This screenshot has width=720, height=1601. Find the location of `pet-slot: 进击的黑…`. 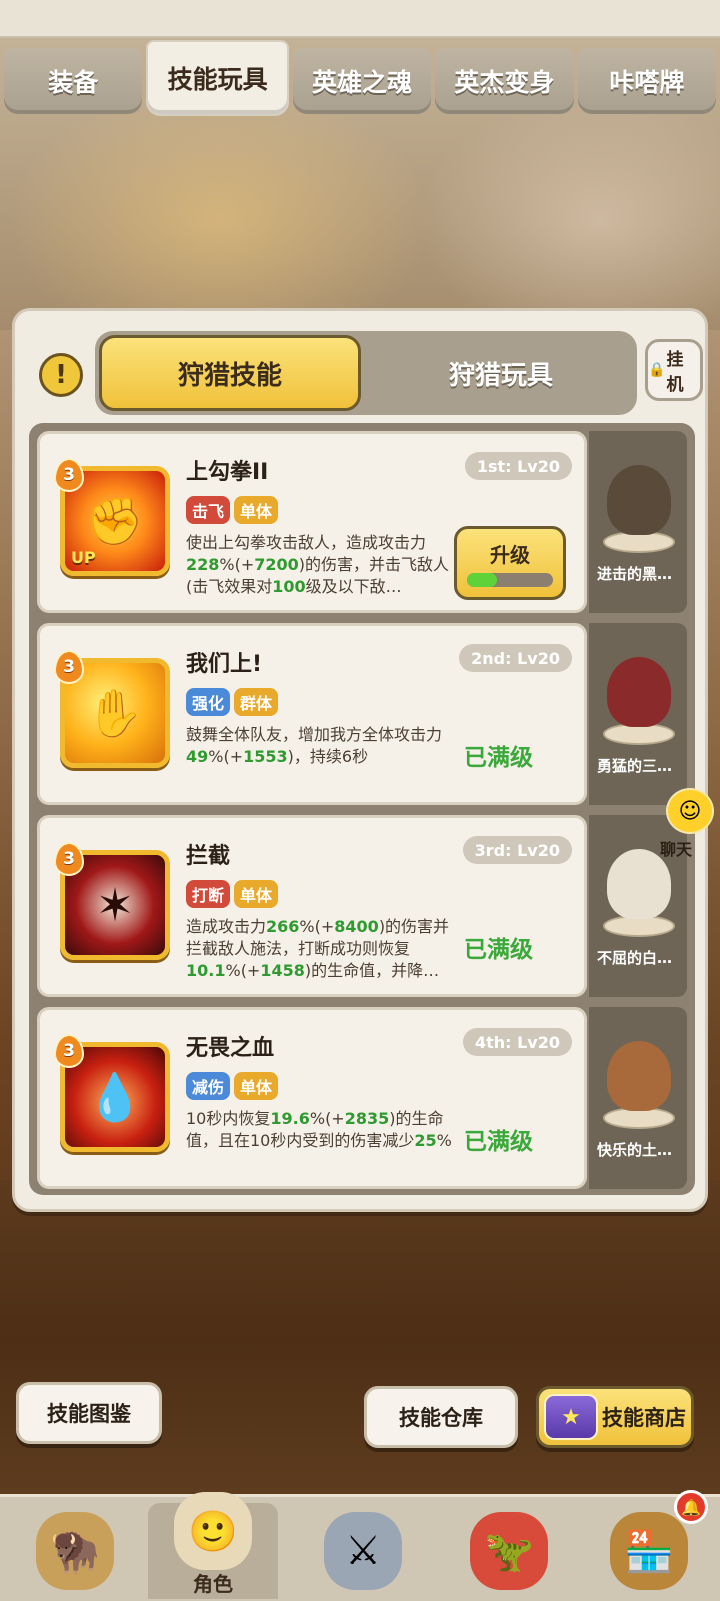

pet-slot: 进击的黑… is located at coordinates (638, 522).